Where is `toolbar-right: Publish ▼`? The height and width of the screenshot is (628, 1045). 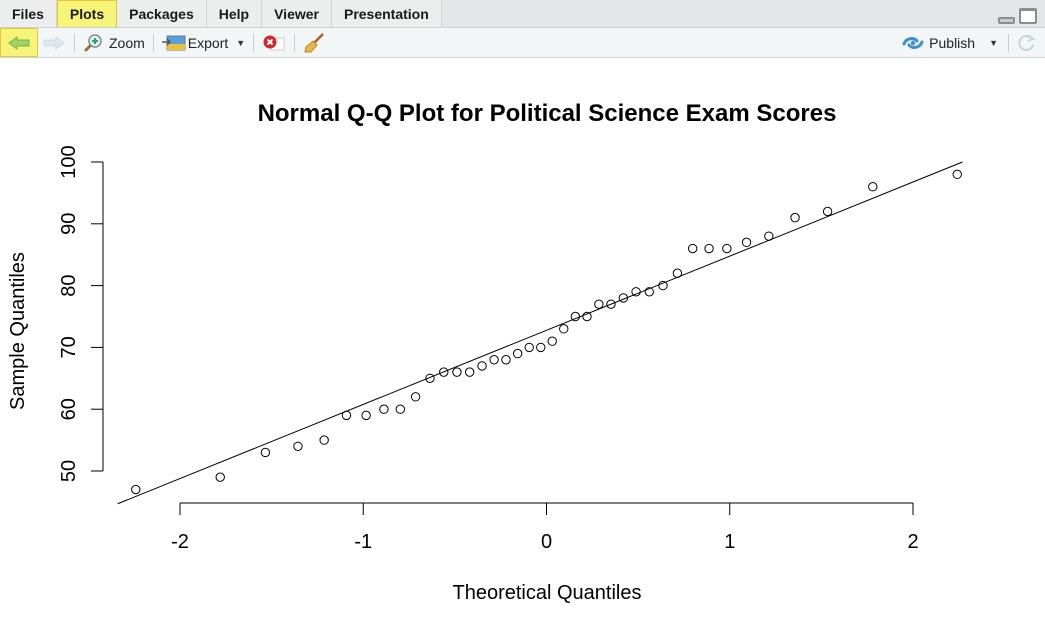
toolbar-right: Publish ▼ is located at coordinates (971, 43).